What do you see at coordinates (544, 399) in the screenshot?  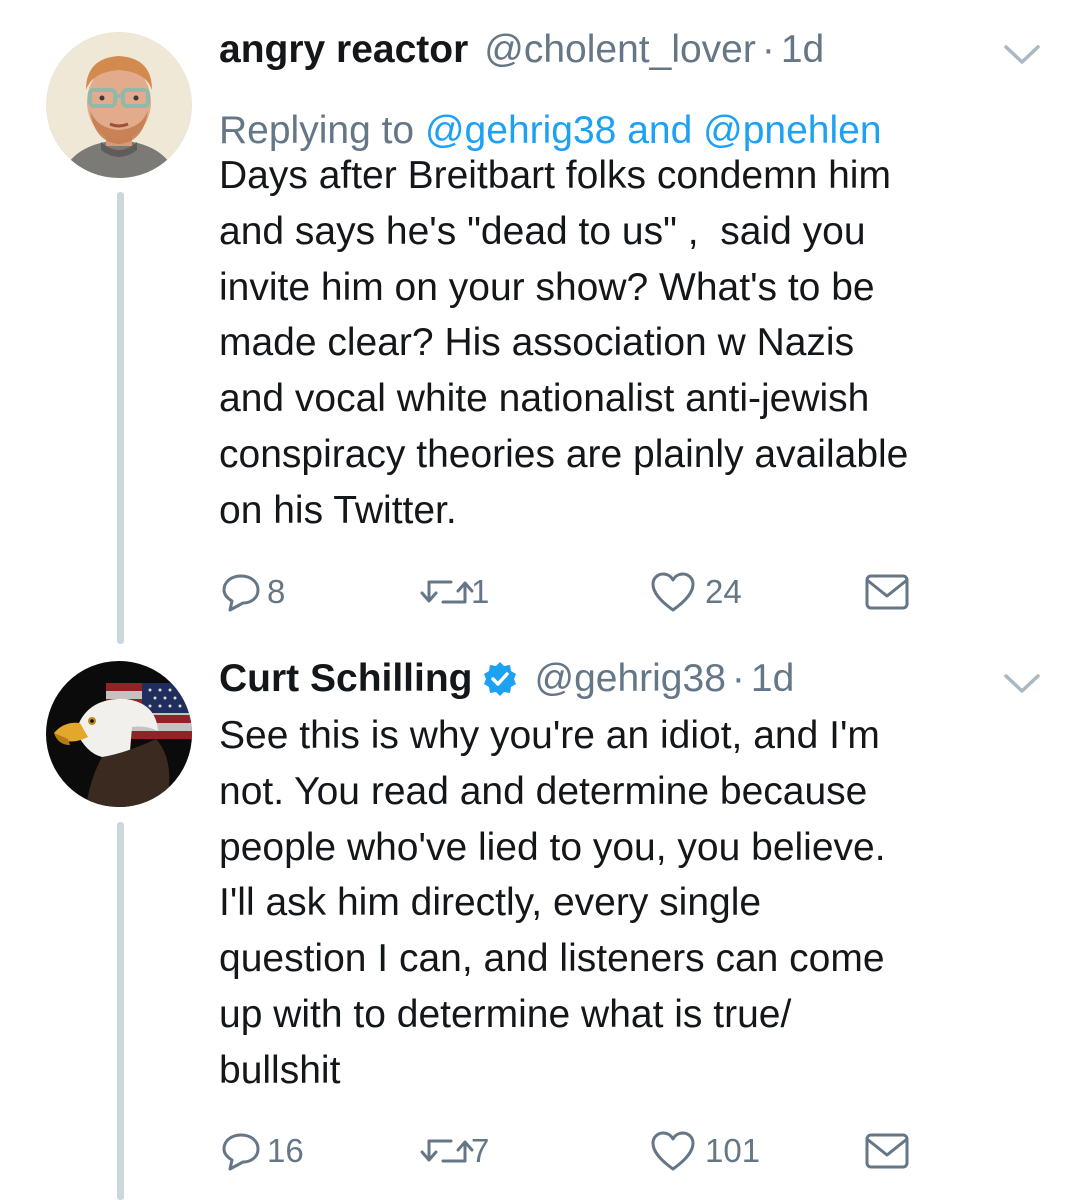 I see `tweet-text-line: and vocal white nationalist anti-jewish` at bounding box center [544, 399].